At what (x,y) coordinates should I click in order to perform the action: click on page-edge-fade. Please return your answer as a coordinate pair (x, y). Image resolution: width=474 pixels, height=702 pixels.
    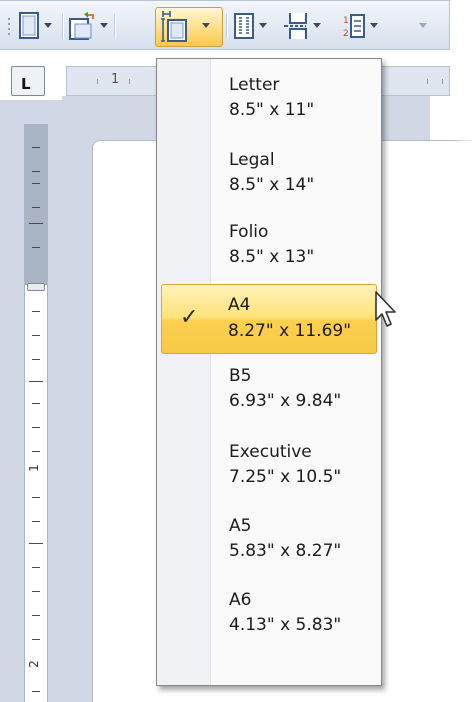
    Looking at the image, I should click on (464, 351).